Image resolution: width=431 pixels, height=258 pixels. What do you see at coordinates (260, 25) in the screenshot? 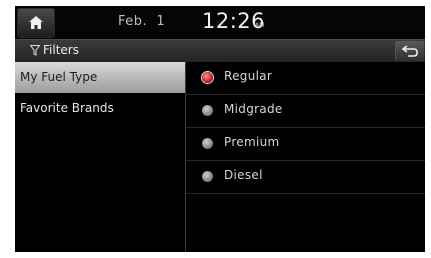
I see `ampm-indicator: AM` at bounding box center [260, 25].